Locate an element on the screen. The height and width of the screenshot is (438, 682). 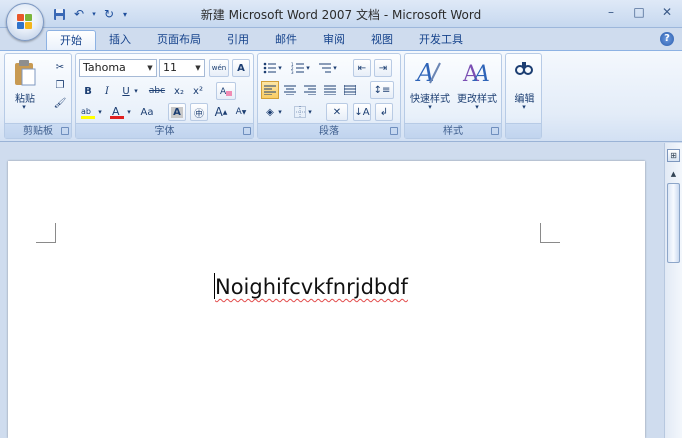
grow-font-button: A ▲ is located at coordinates (221, 112).